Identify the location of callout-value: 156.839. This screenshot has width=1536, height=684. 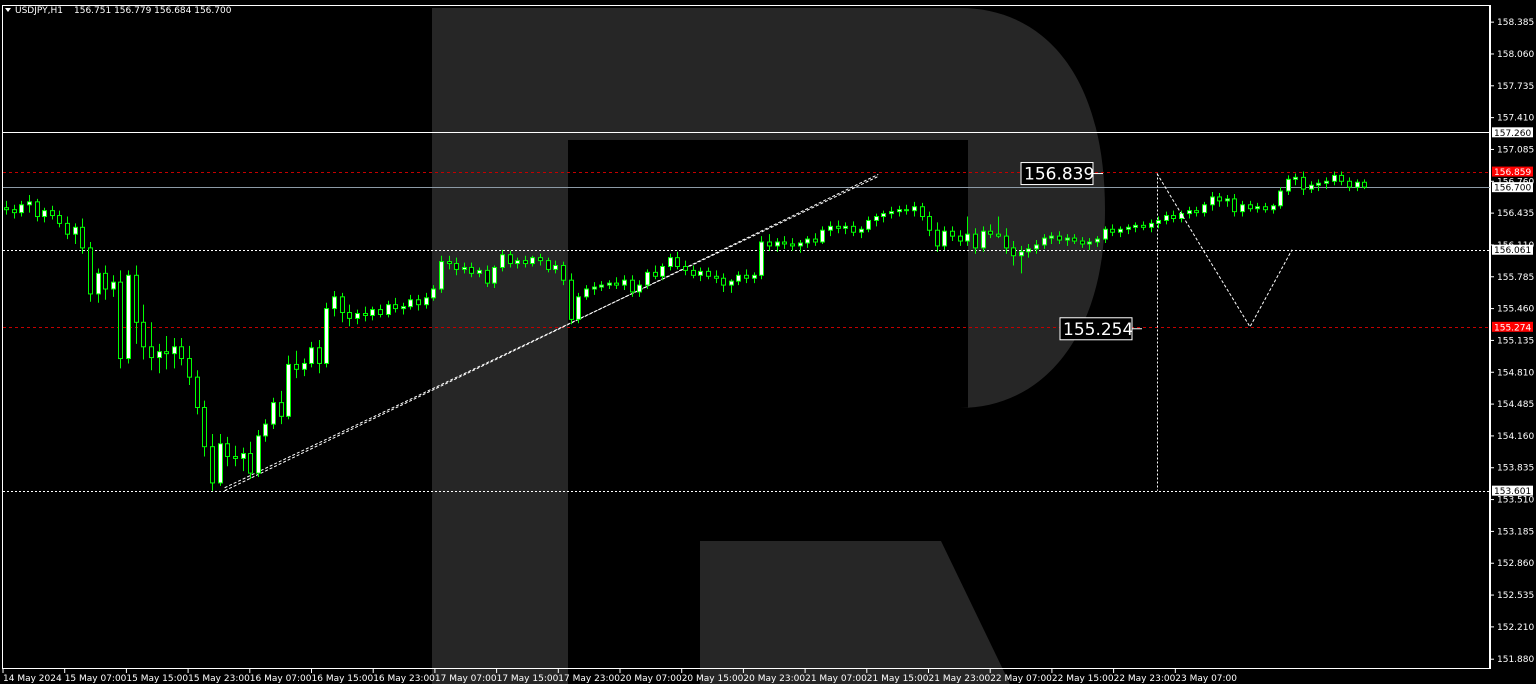
(1059, 175).